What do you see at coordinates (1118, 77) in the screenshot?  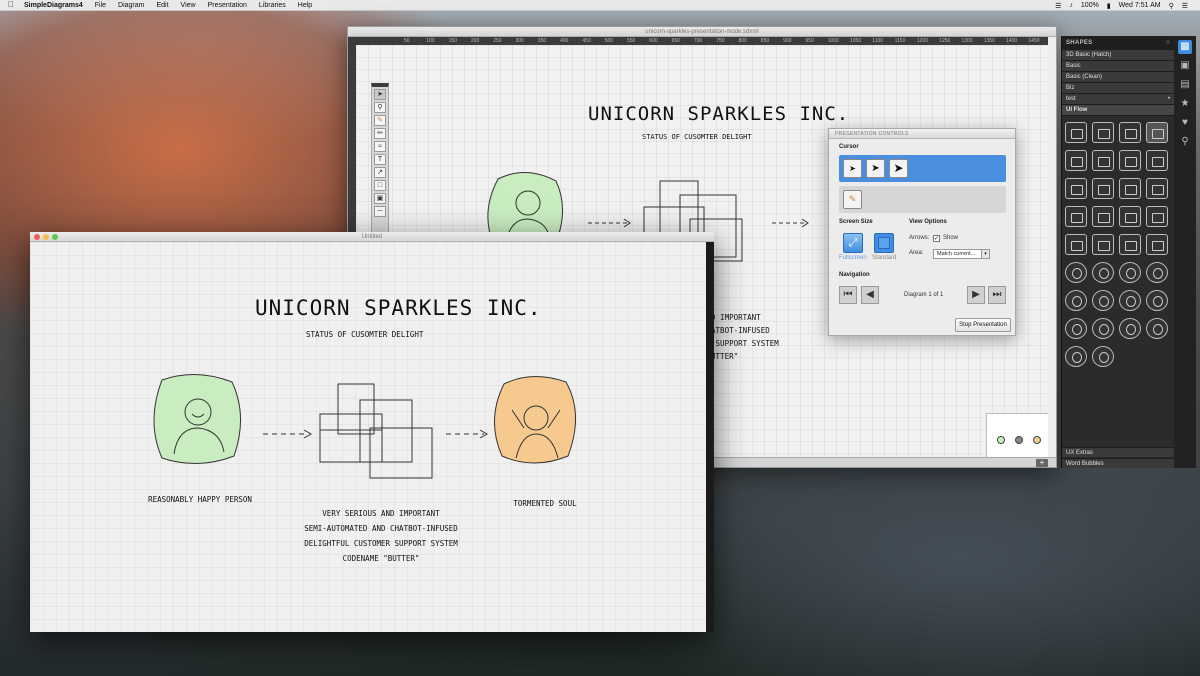 I see `library-basic-clean: Basic (Clean)` at bounding box center [1118, 77].